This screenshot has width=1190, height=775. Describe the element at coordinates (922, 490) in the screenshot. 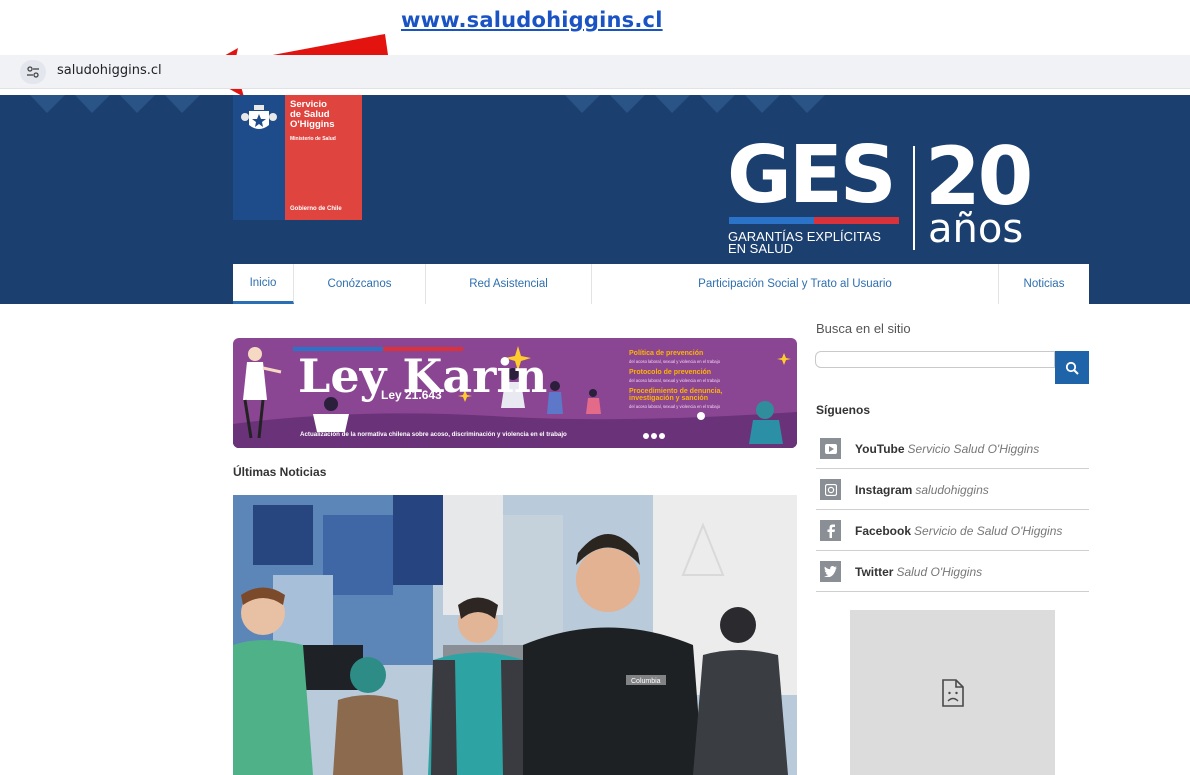

I see `social-label: Instagram saludohiggins` at that location.